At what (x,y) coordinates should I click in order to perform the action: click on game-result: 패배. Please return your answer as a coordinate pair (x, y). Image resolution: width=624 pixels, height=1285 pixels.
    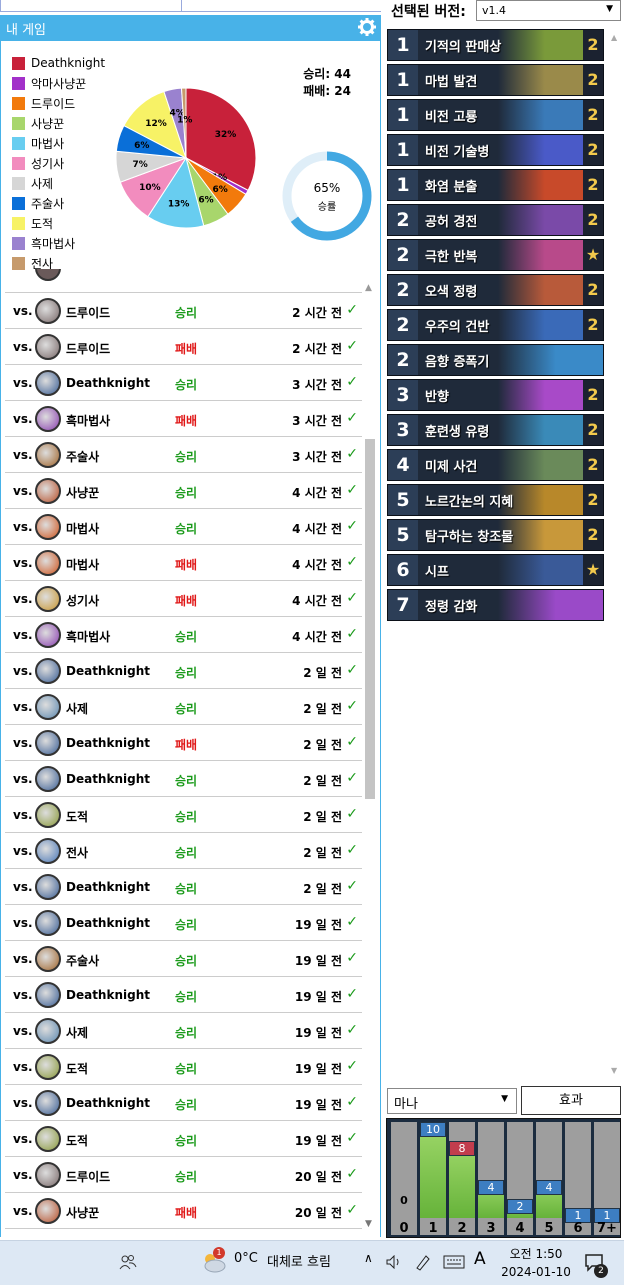
    Looking at the image, I should click on (186, 601).